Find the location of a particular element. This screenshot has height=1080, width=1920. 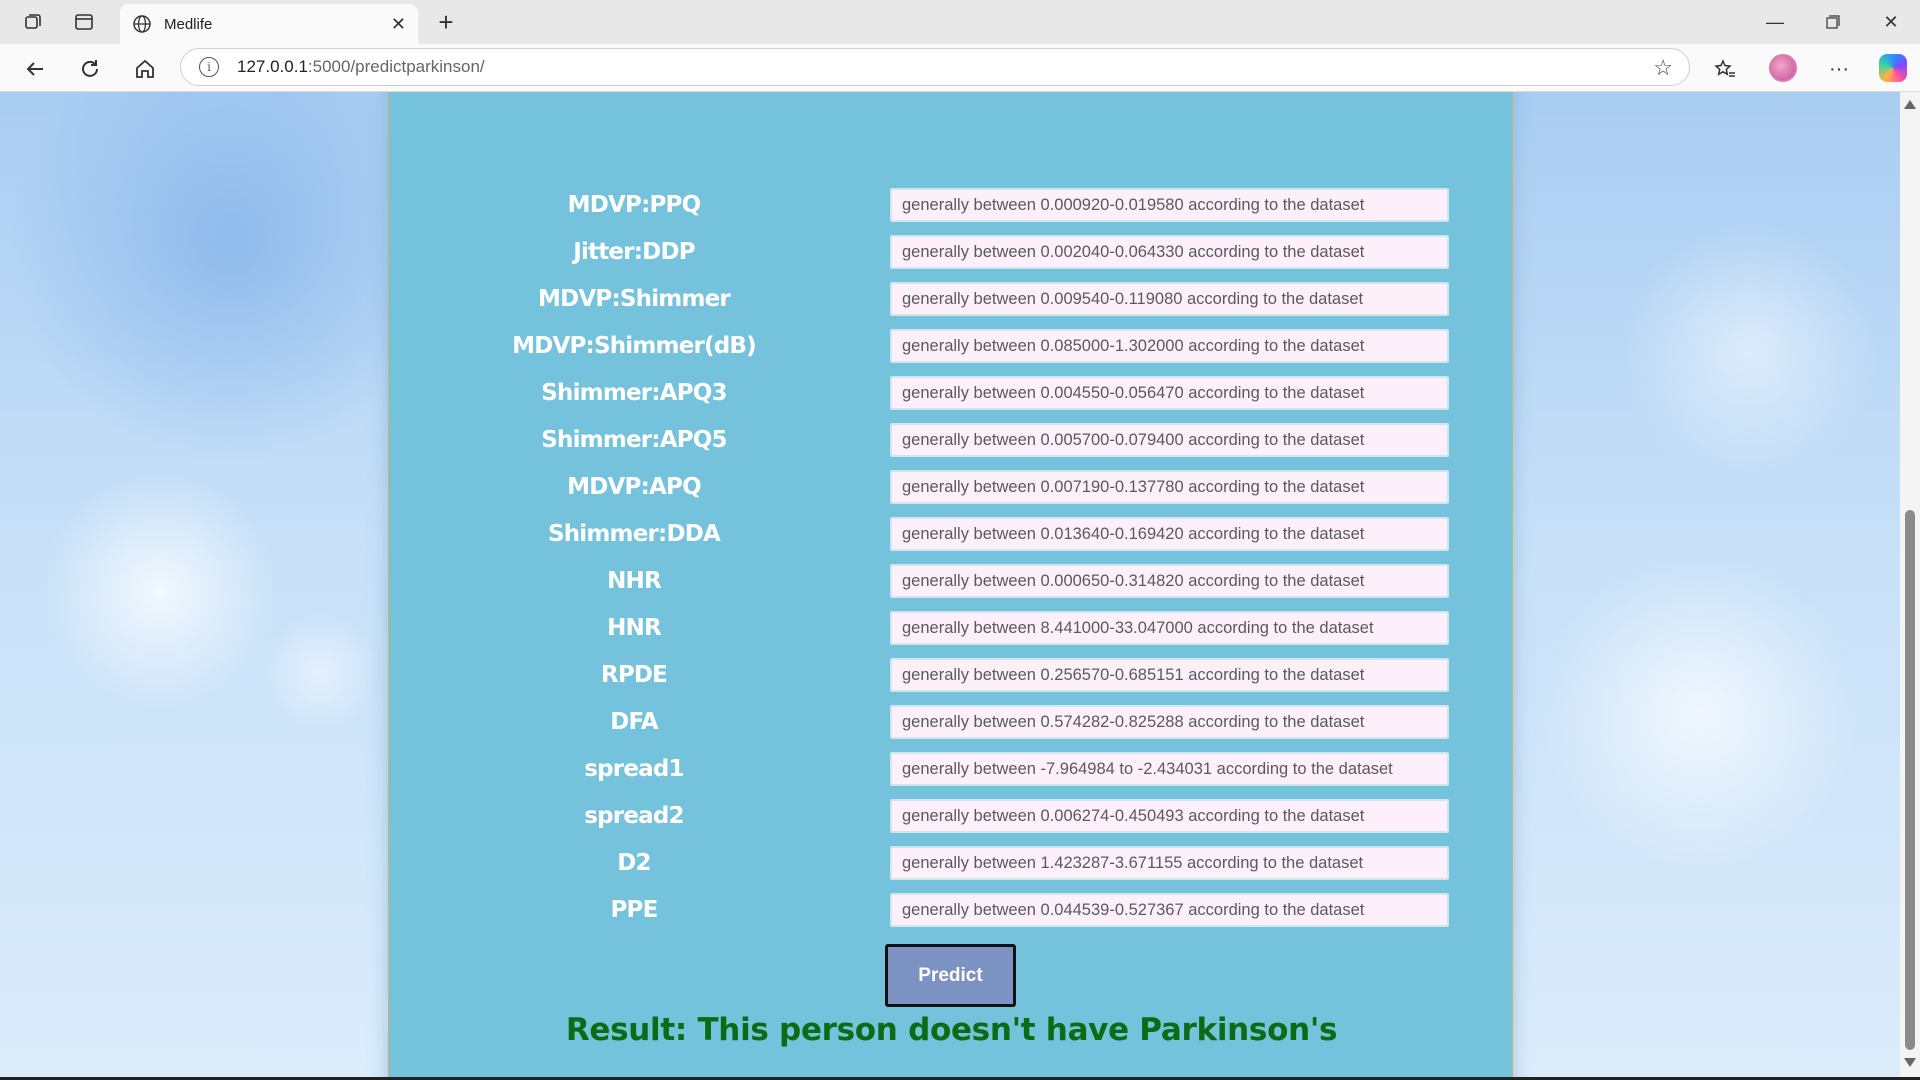

address-bar-row: i 127.0.0.1:5000/predictparkinson/ ☆ ··· is located at coordinates (960, 68).